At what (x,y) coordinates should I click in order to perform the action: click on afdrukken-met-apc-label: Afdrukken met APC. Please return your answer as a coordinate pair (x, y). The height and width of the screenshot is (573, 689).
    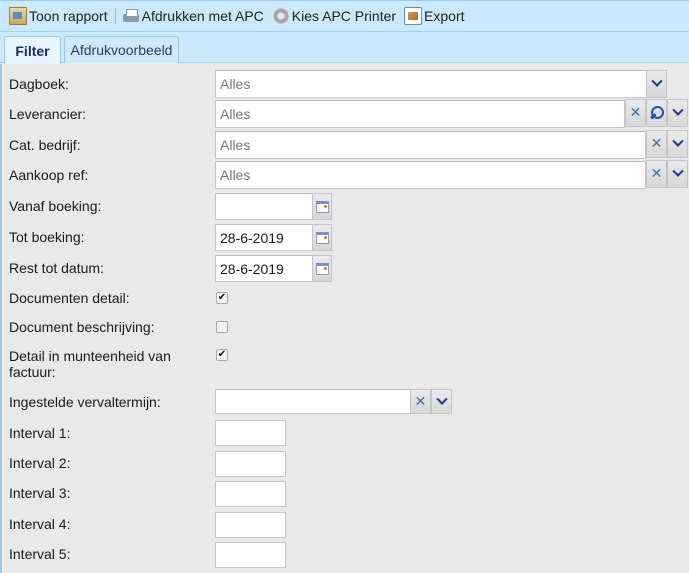
    Looking at the image, I should click on (202, 16).